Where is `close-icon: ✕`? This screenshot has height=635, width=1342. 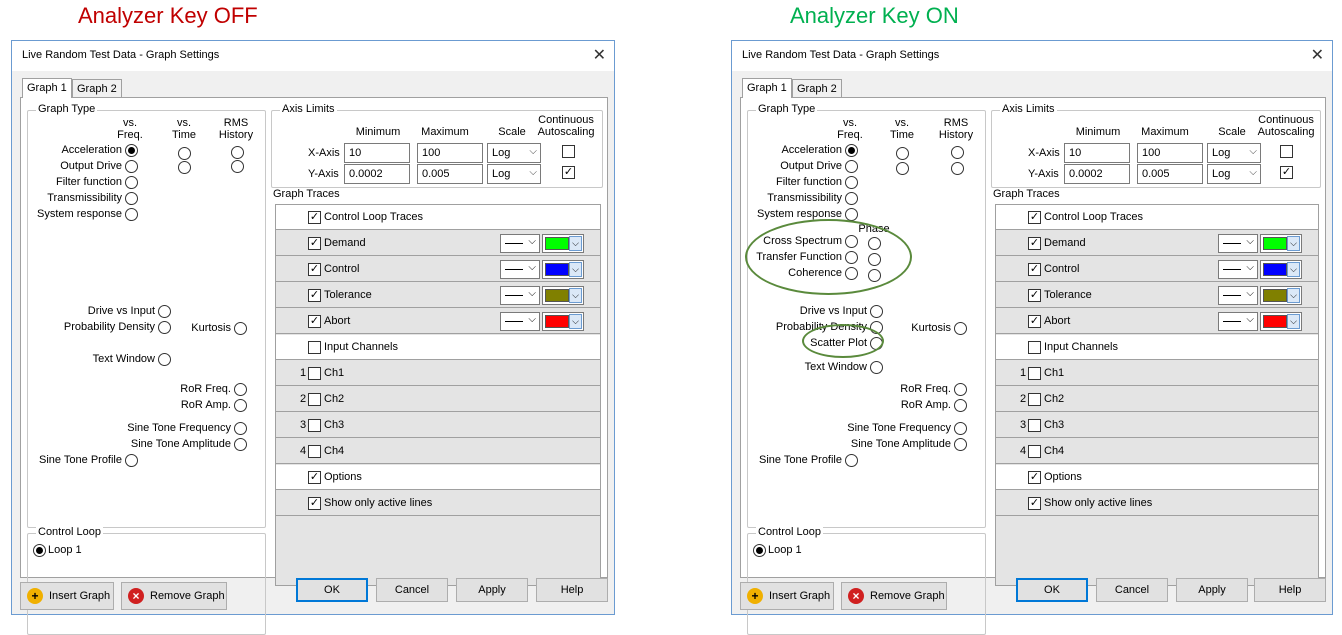
close-icon: ✕ is located at coordinates (599, 55).